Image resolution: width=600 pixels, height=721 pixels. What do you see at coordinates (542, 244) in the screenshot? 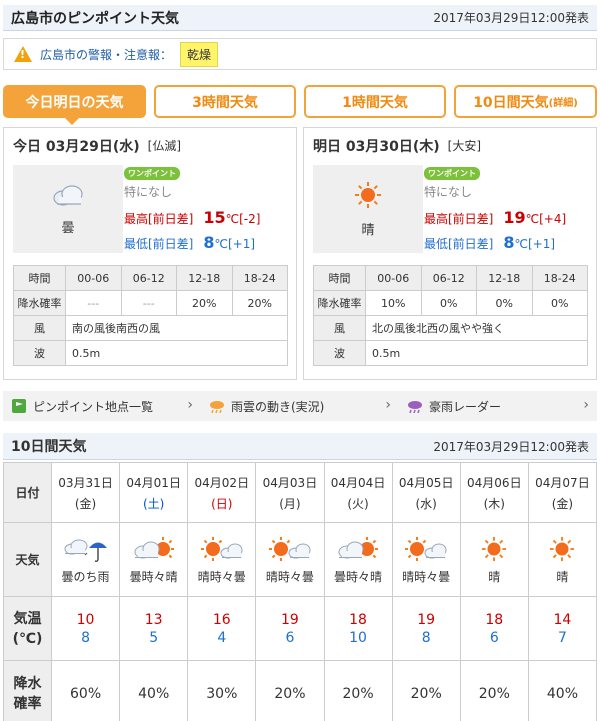
I see `low-diff: [+1]` at bounding box center [542, 244].